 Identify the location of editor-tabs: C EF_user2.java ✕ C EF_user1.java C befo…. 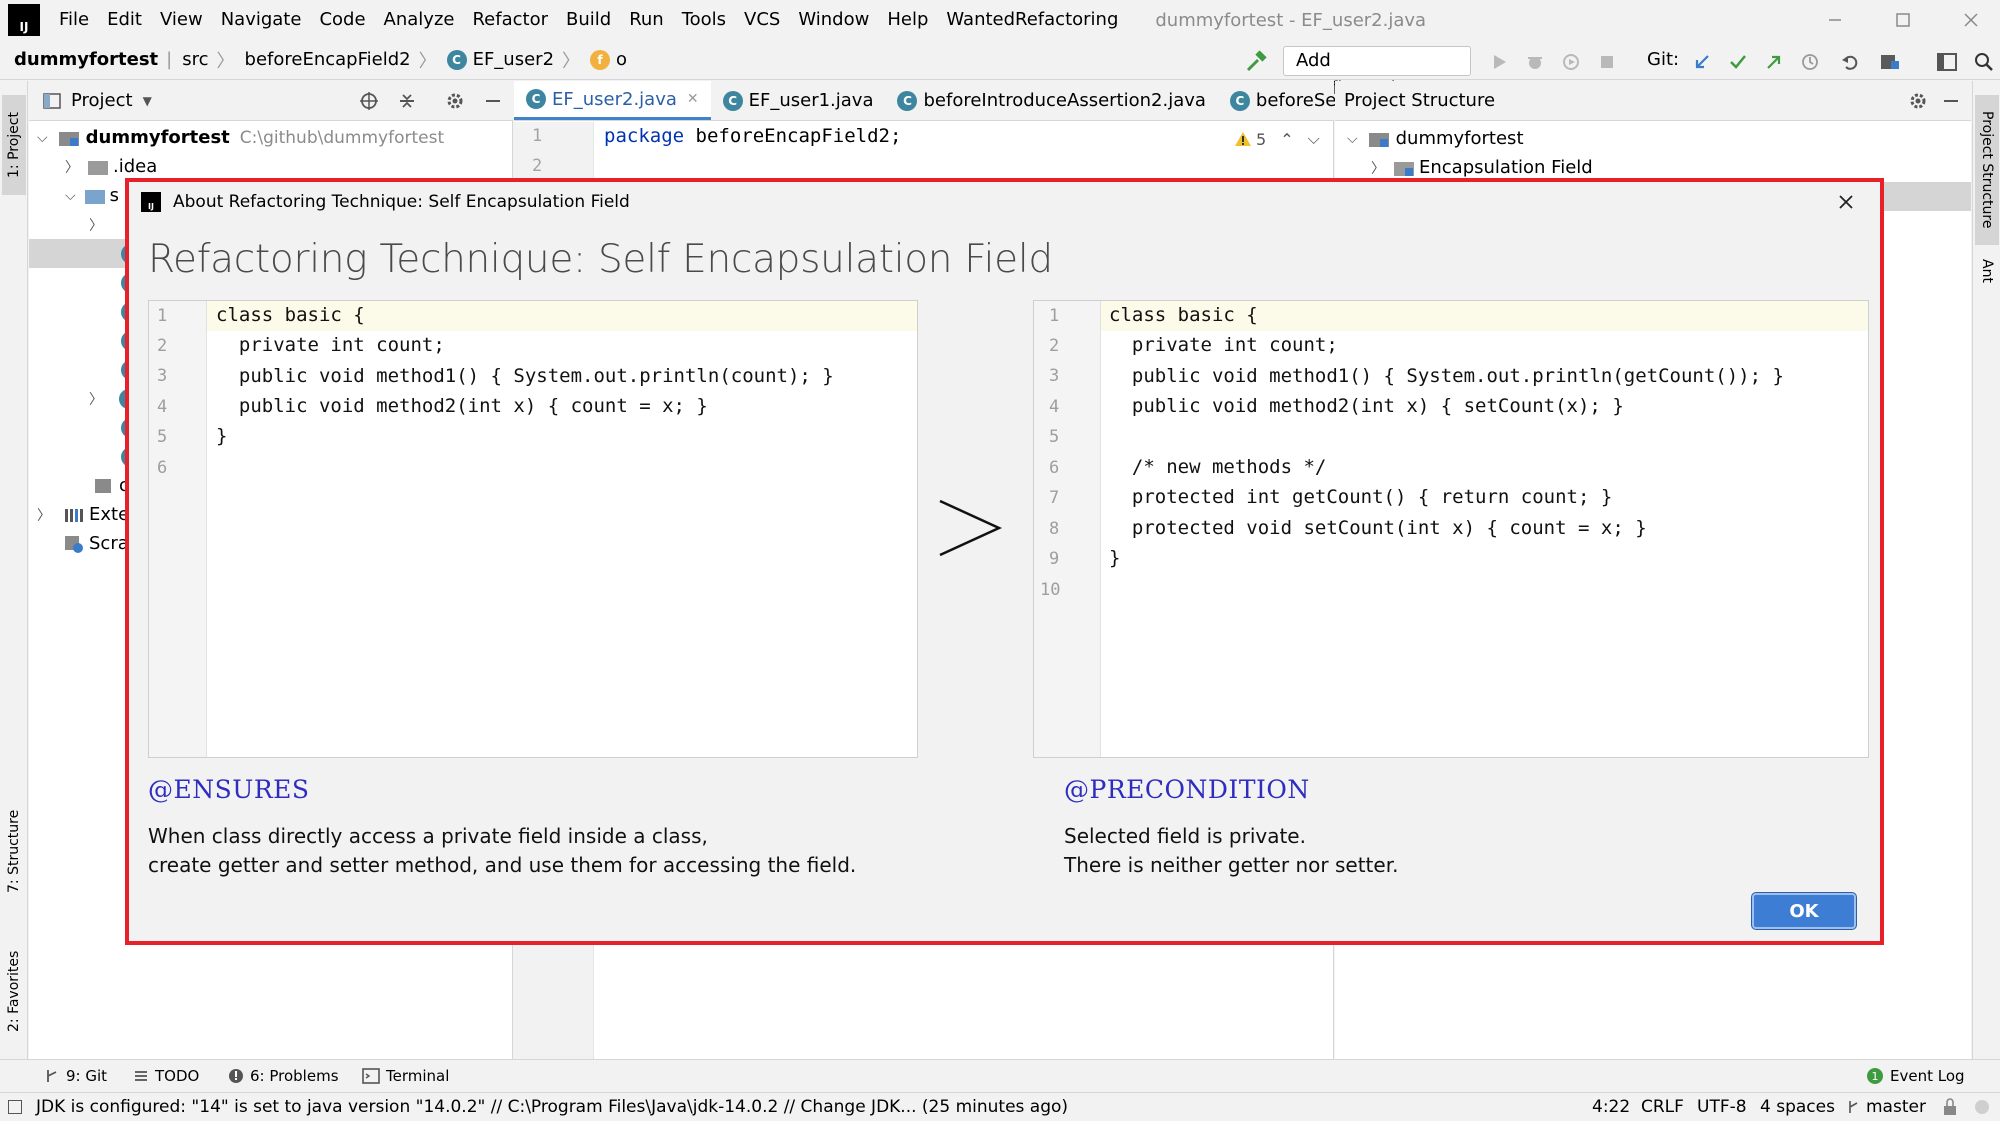
(943, 101).